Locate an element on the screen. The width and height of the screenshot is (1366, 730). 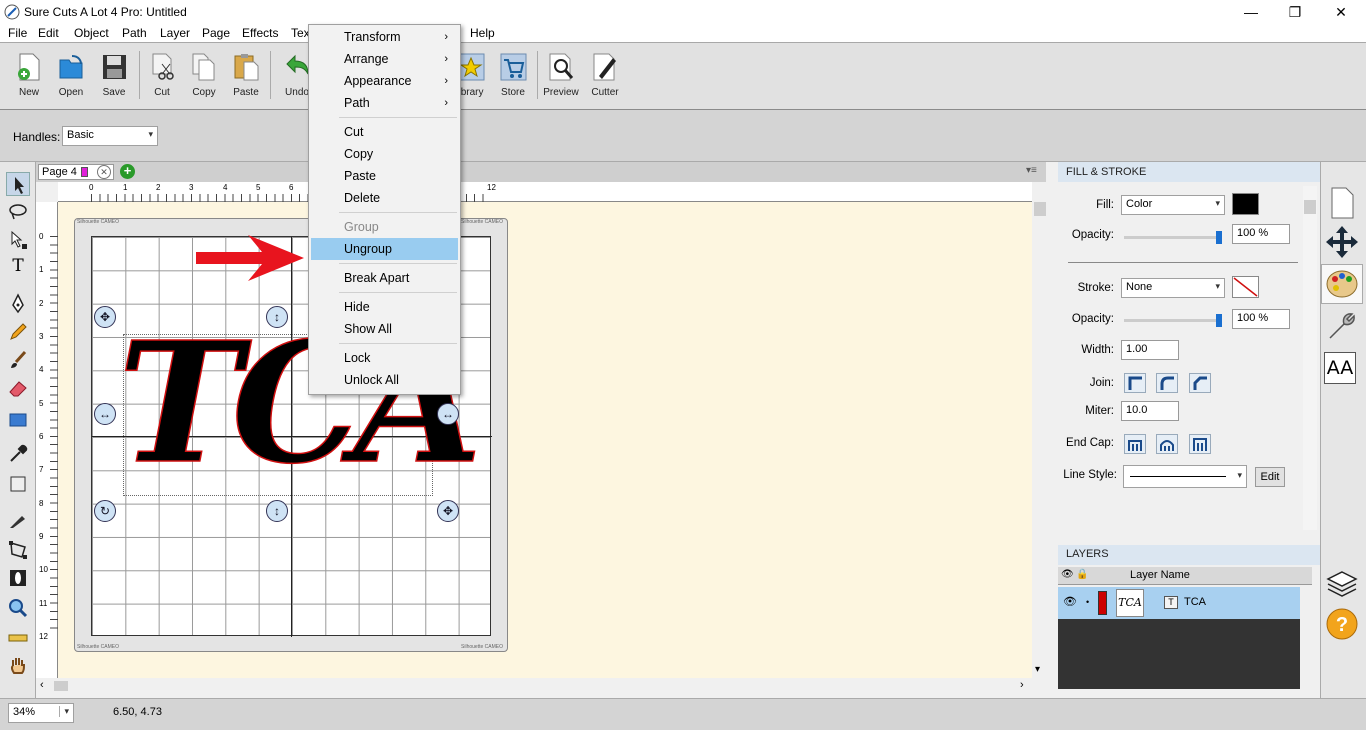
menu-item-unlock-all: Unlock All is located at coordinates (384, 380).